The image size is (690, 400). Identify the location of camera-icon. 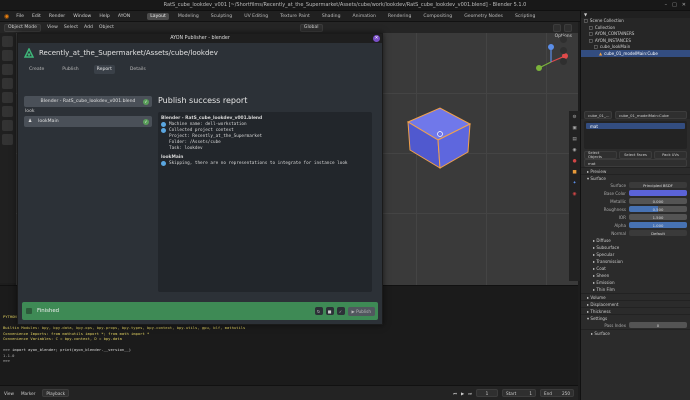
(563, 61).